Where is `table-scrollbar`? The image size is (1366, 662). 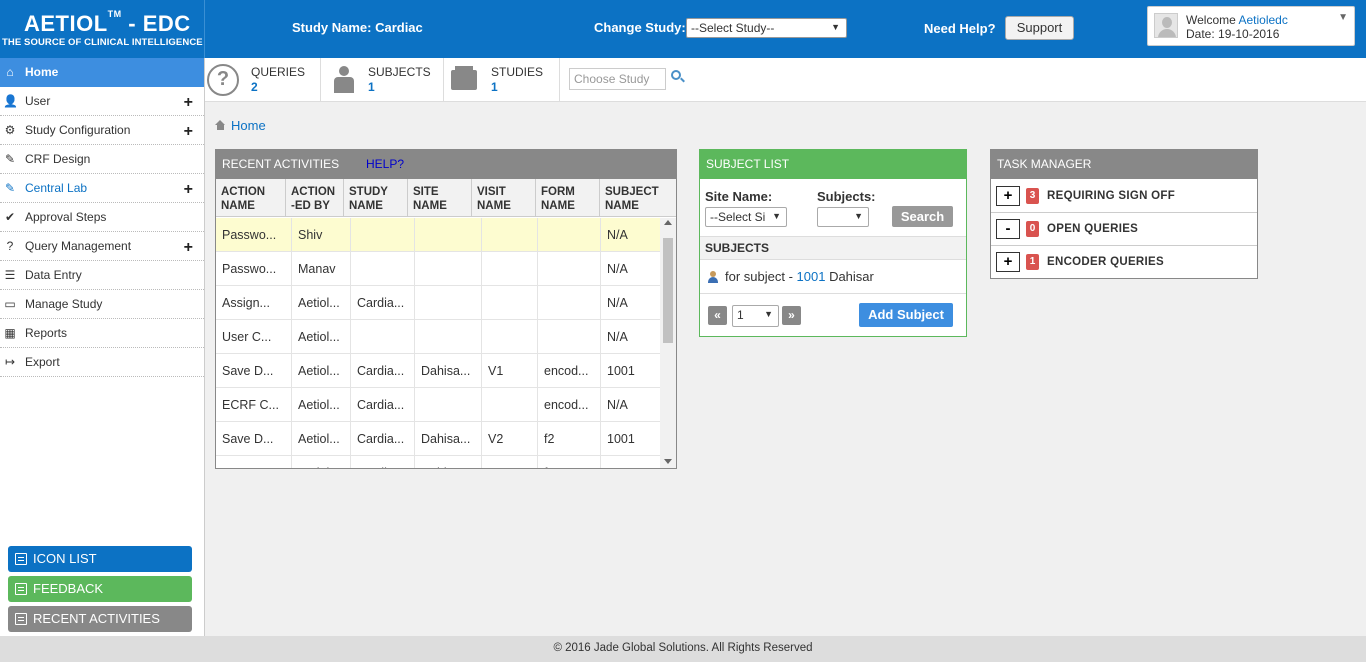 table-scrollbar is located at coordinates (668, 343).